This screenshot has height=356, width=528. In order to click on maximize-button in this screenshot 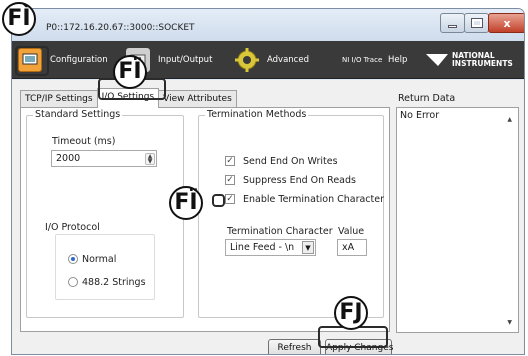, I will do `click(476, 23)`.